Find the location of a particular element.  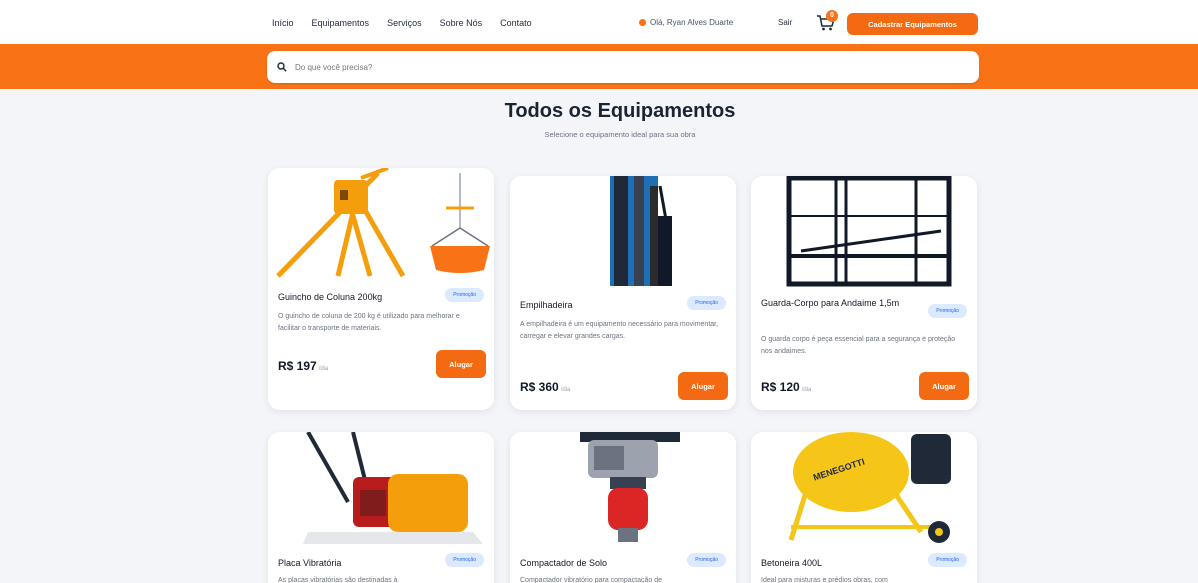

search-bar is located at coordinates (623, 67).